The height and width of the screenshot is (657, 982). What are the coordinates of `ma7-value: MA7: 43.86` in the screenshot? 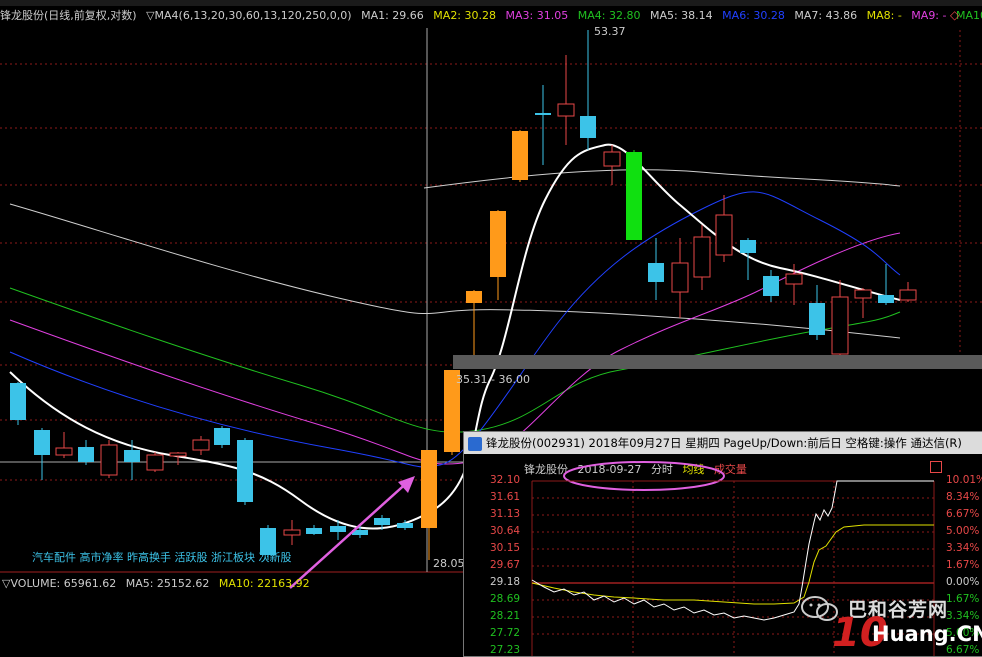 It's located at (826, 15).